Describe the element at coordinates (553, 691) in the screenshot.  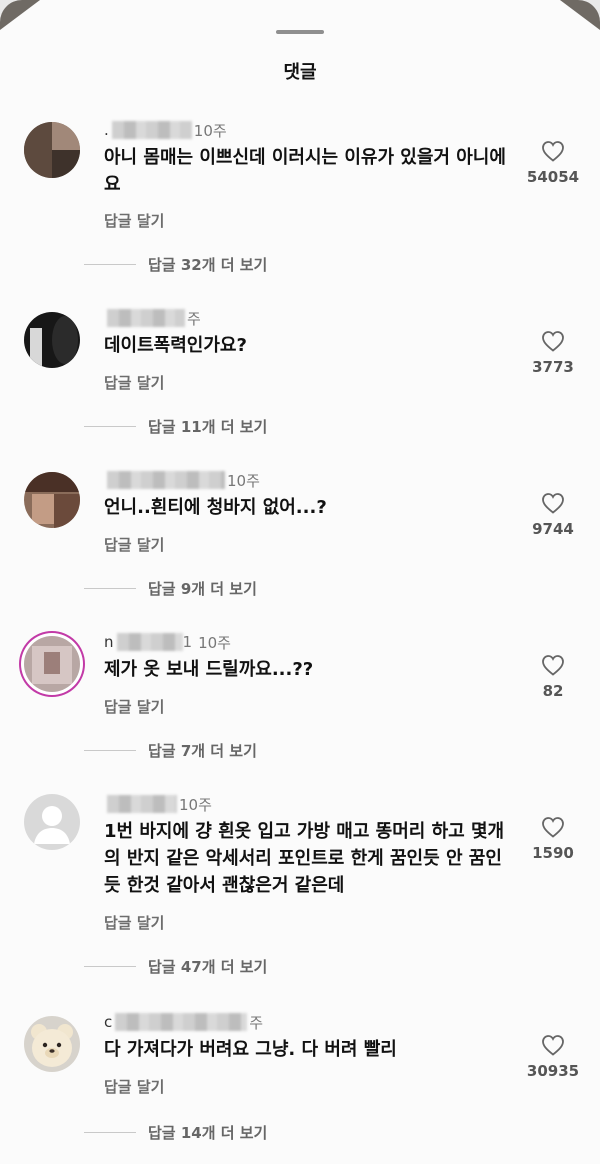
I see `like-count: 82` at that location.